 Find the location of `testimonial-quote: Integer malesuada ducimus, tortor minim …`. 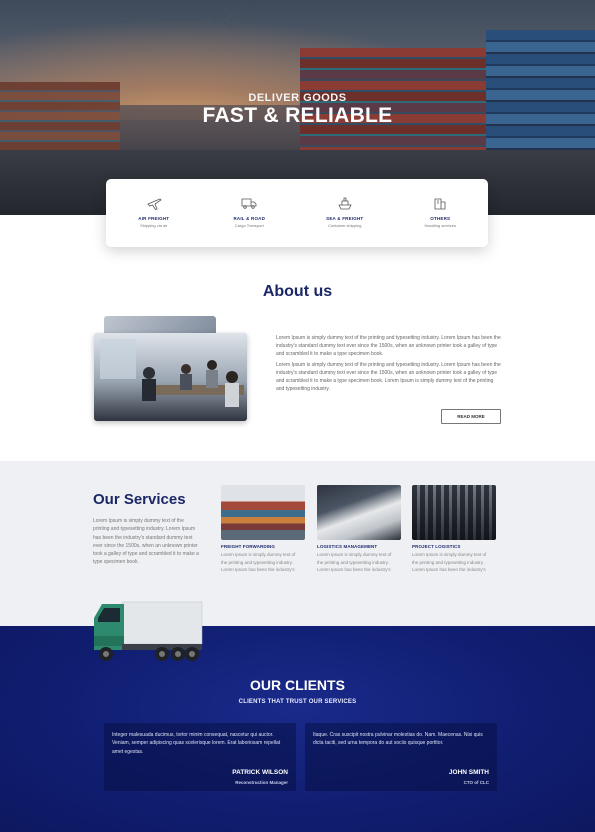

testimonial-quote: Integer malesuada ducimus, tortor minim … is located at coordinates (196, 743).